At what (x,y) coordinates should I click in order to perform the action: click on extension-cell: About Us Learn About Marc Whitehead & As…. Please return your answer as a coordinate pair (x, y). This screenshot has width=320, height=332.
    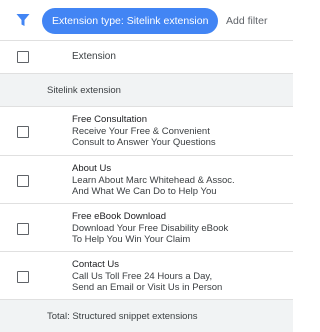
    Looking at the image, I should click on (153, 180).